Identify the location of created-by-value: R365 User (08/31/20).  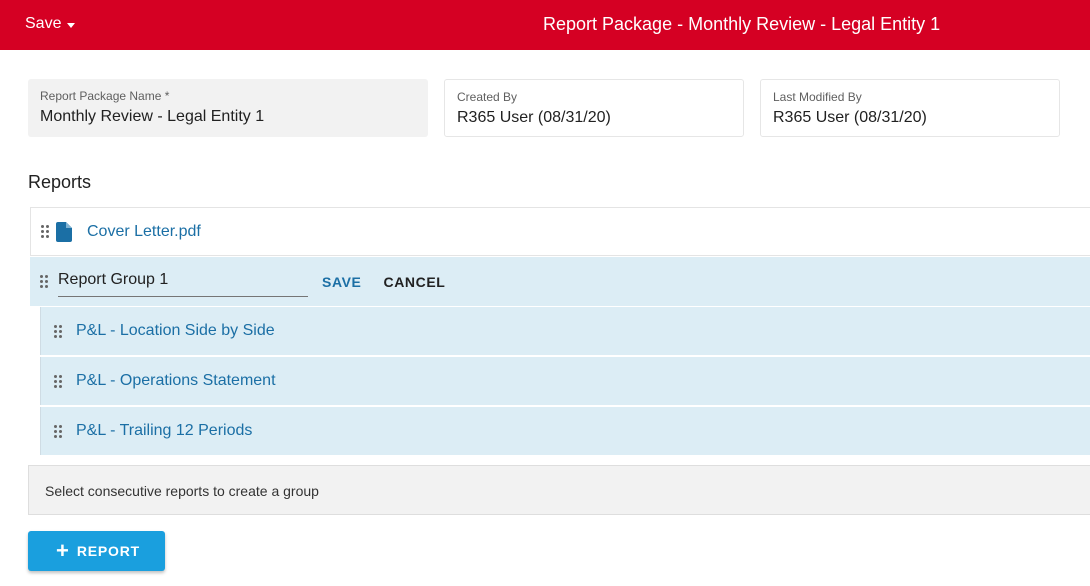
(534, 117).